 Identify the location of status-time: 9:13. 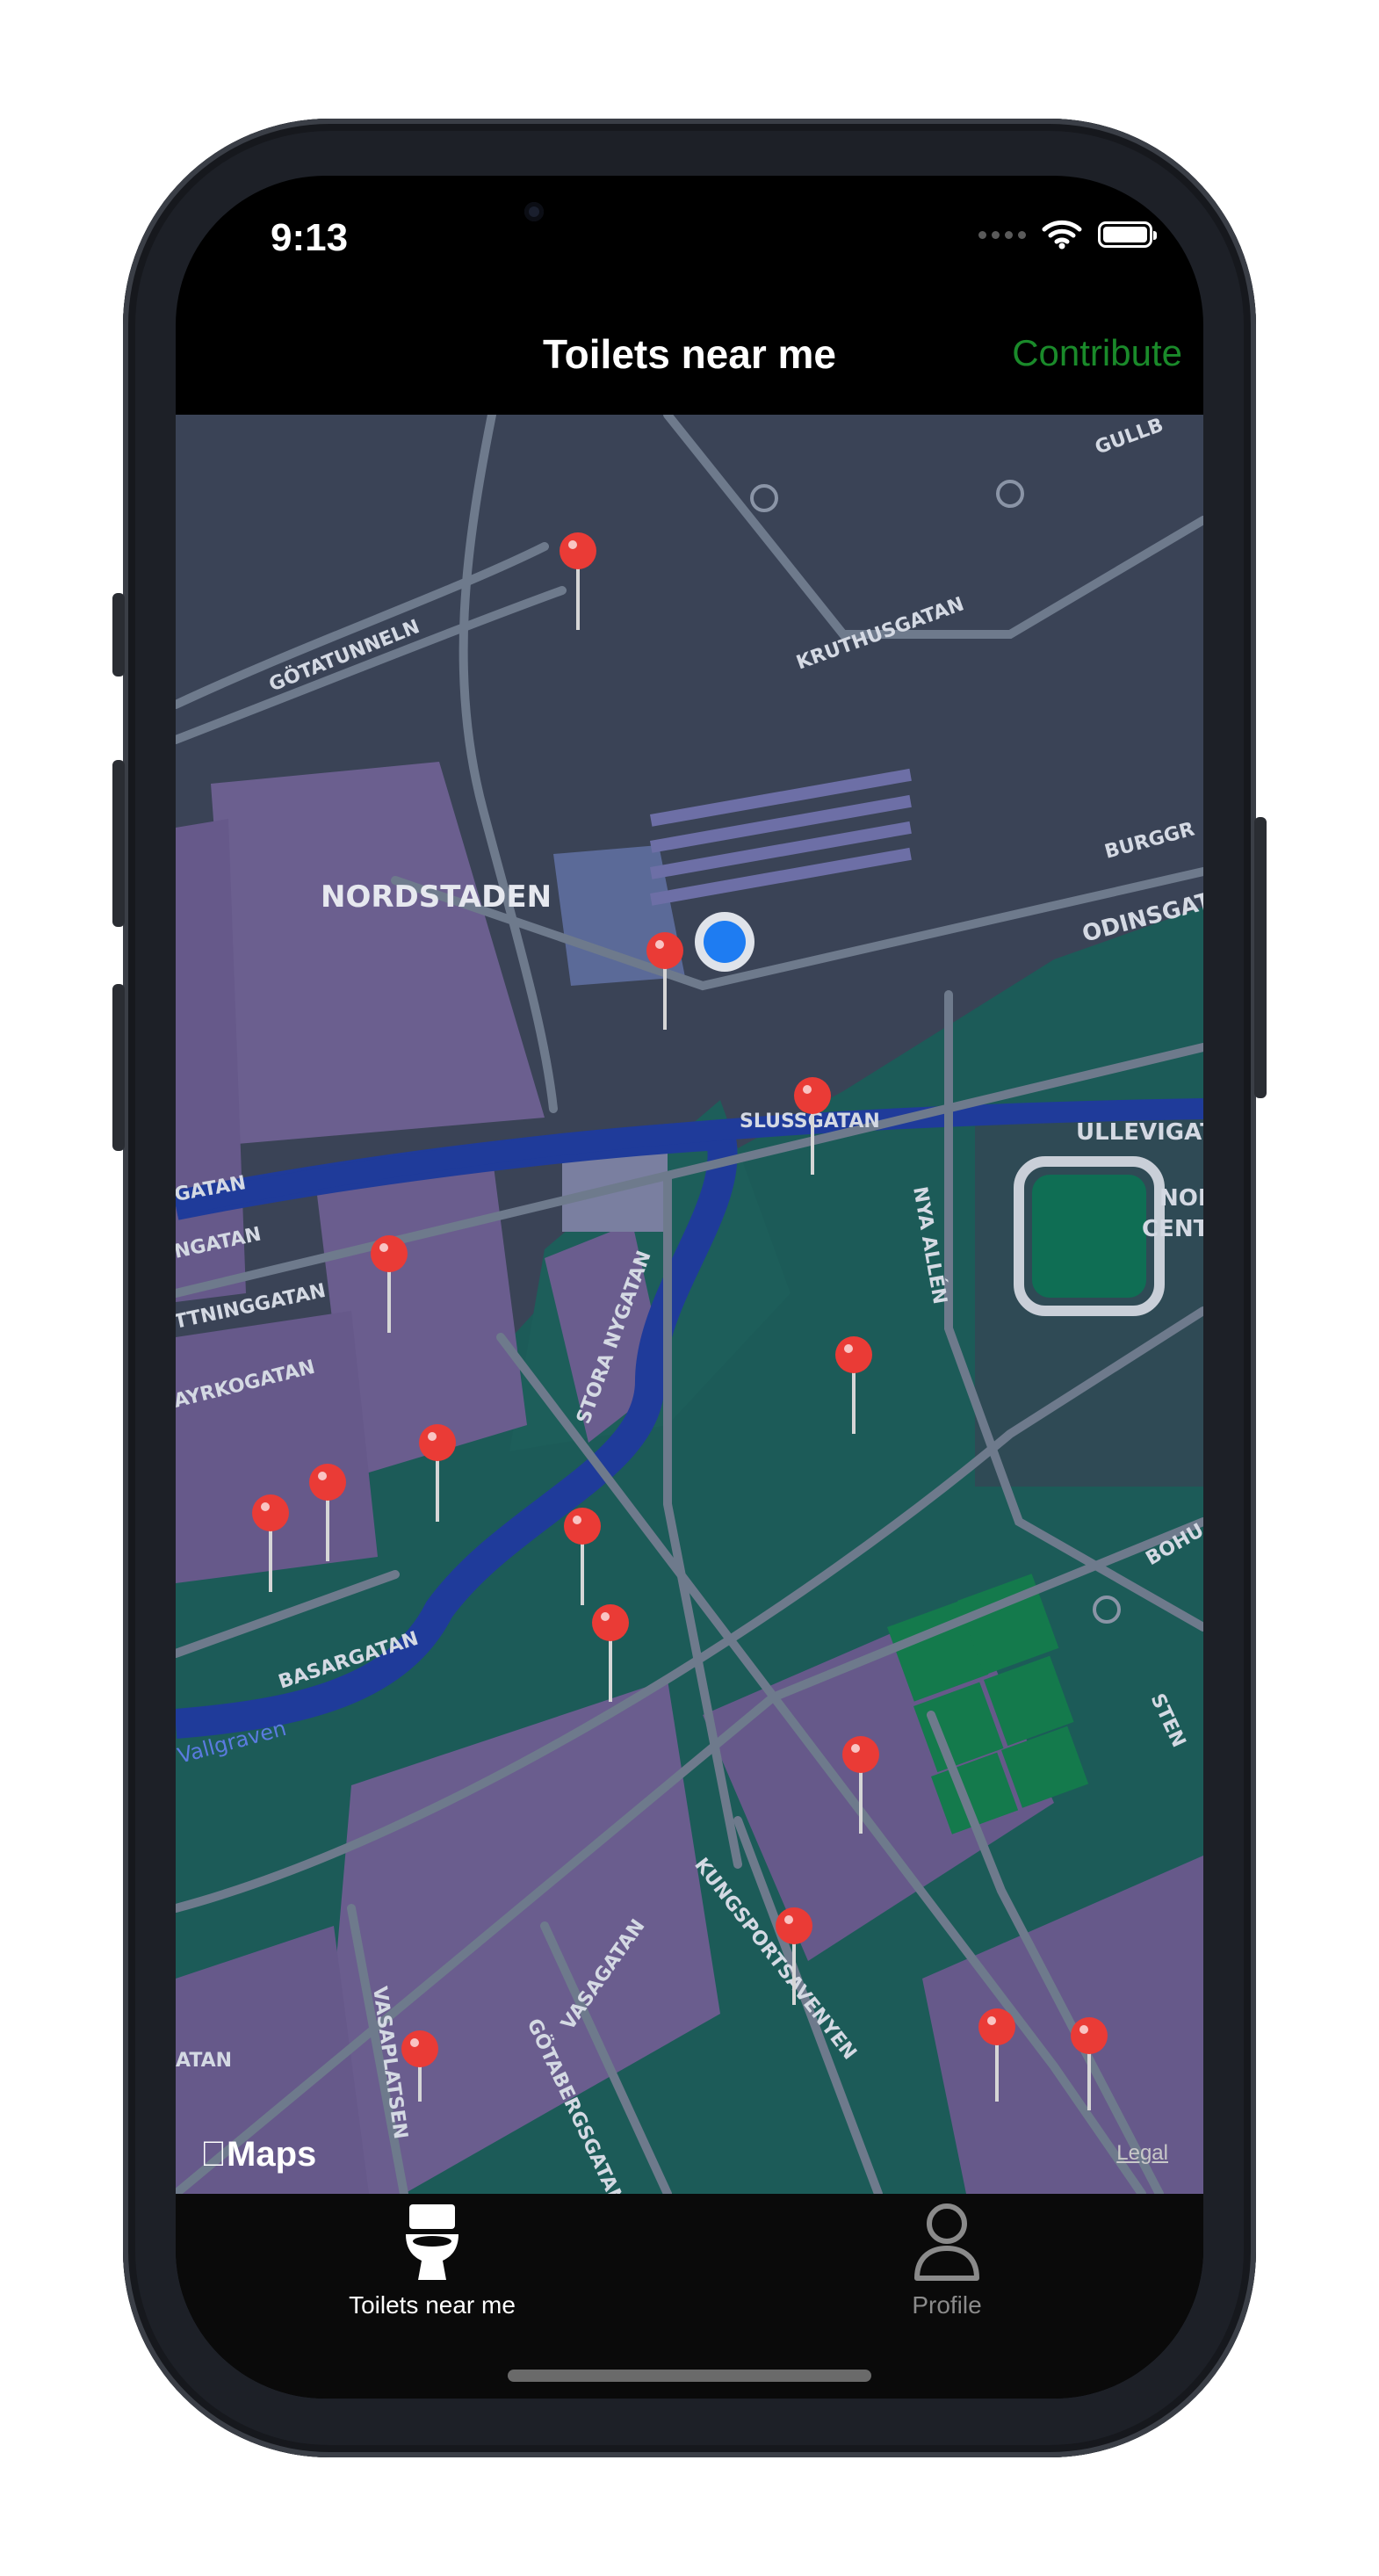
(310, 237).